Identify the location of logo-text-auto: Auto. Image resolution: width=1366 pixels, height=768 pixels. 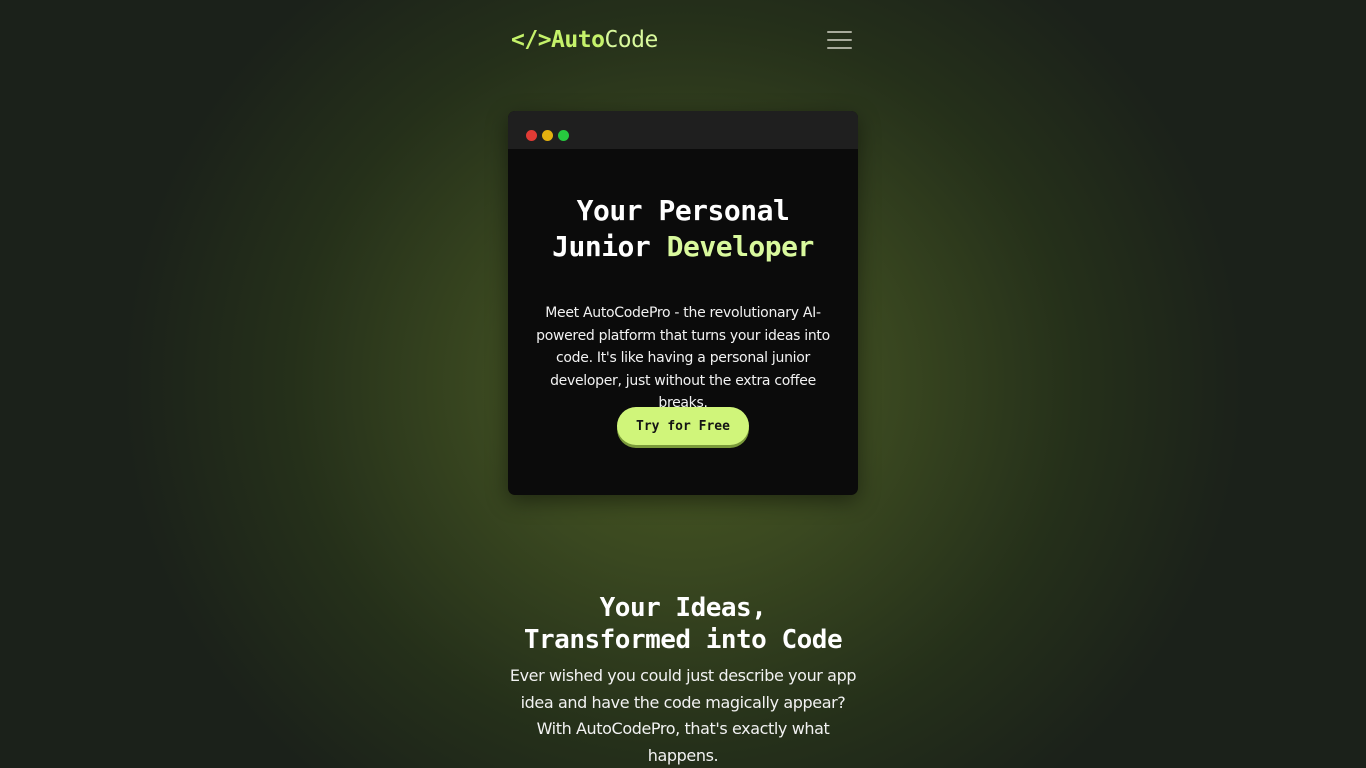
(578, 40).